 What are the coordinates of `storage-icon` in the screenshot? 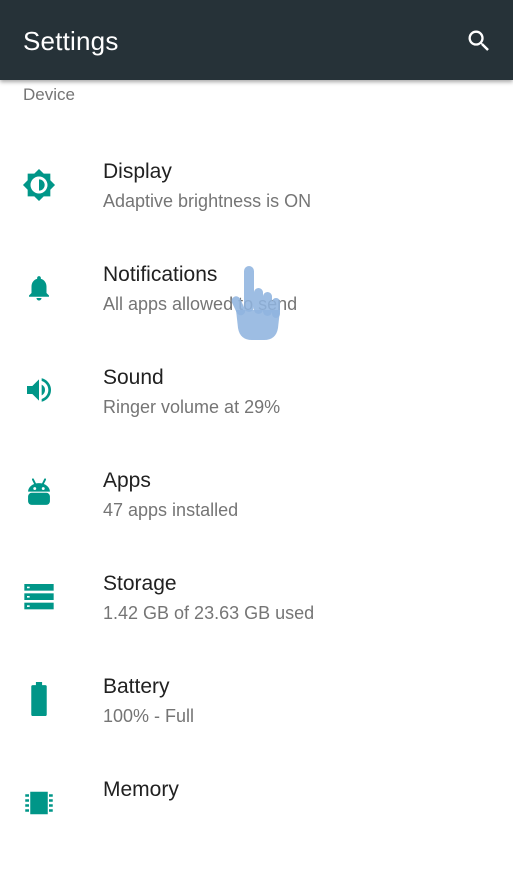 It's located at (39, 596).